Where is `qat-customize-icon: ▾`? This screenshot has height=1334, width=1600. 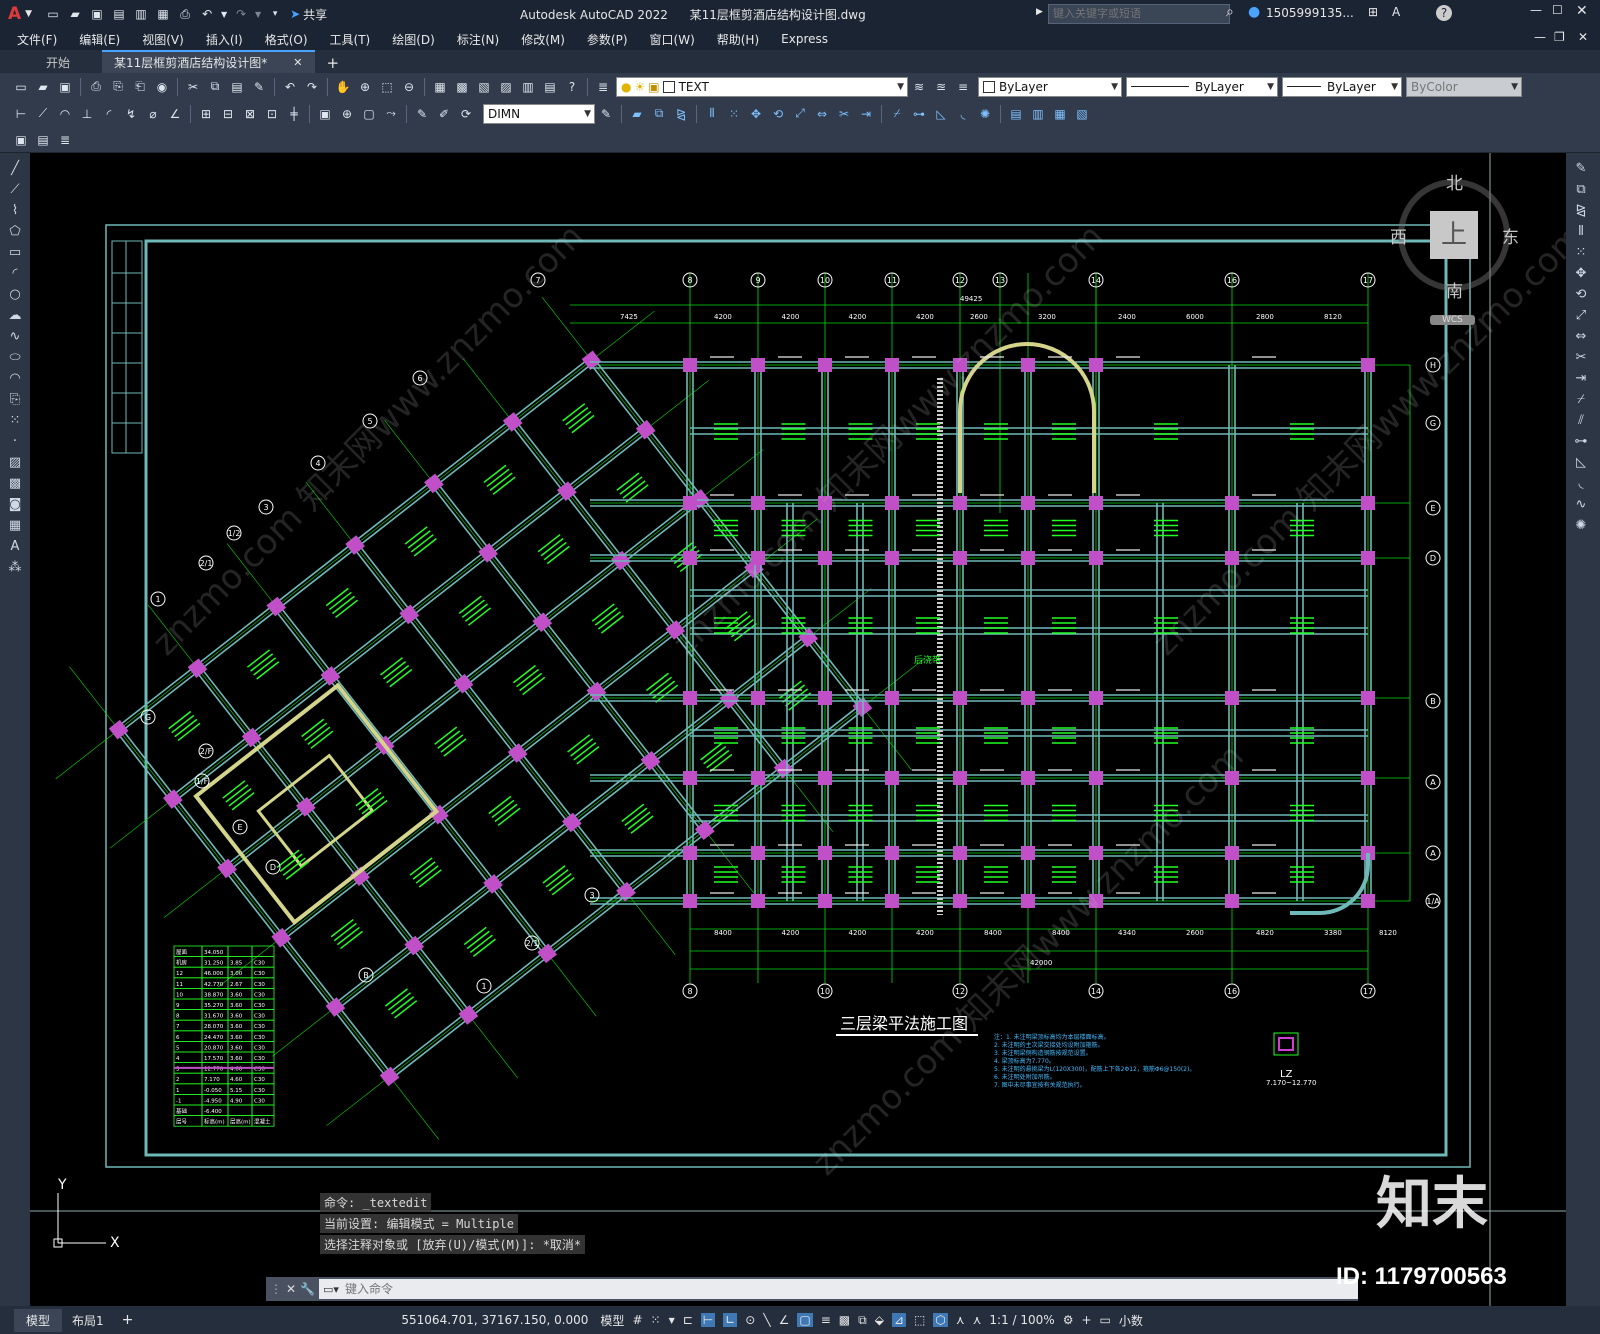
qat-customize-icon: ▾ is located at coordinates (275, 14).